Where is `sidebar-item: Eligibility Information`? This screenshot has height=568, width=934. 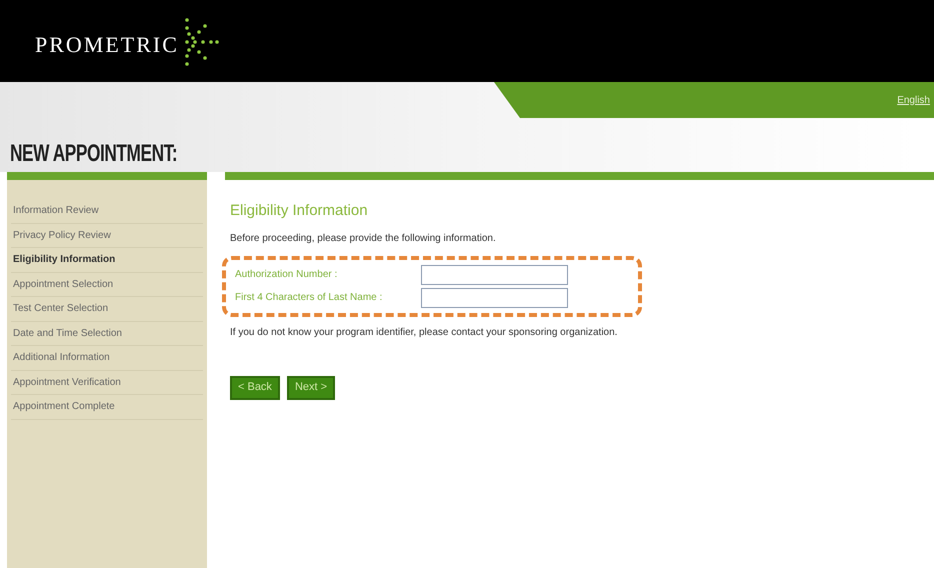 sidebar-item: Eligibility Information is located at coordinates (107, 260).